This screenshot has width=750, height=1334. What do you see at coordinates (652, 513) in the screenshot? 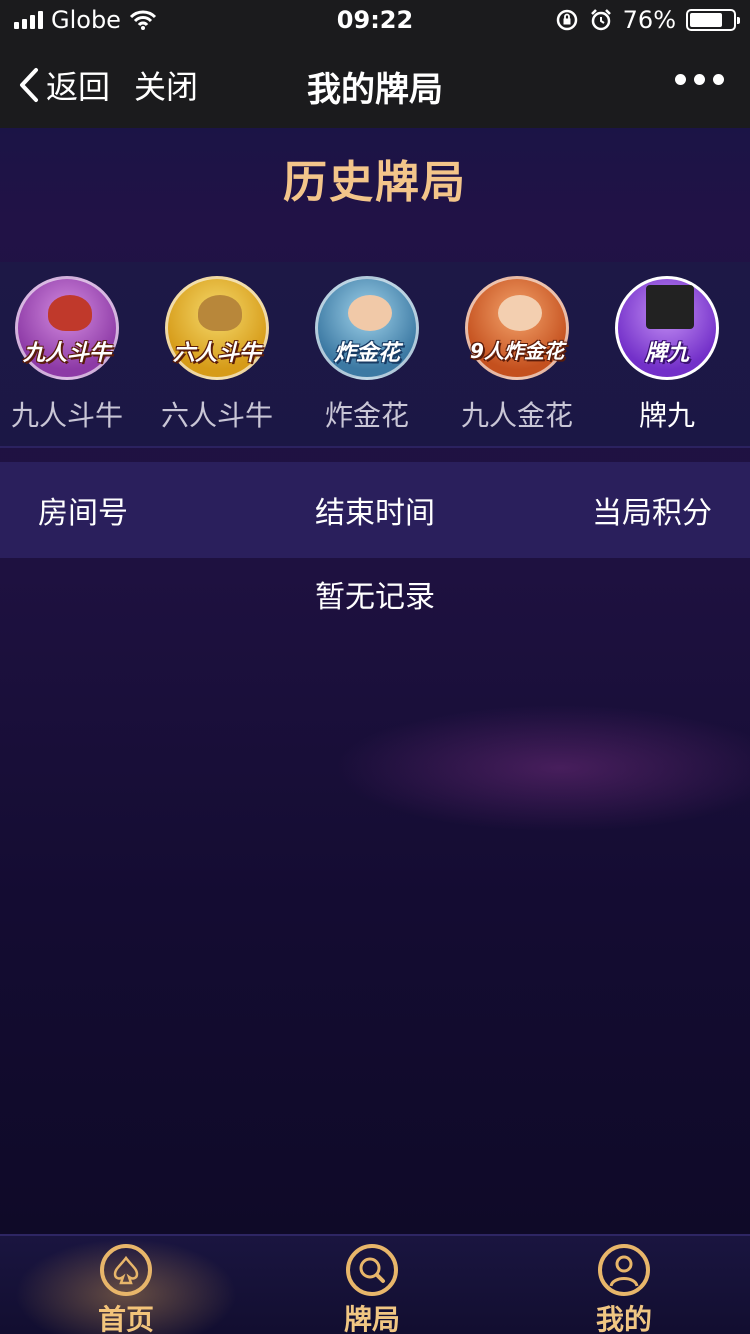
I see `column-round-score: 当局积分` at bounding box center [652, 513].